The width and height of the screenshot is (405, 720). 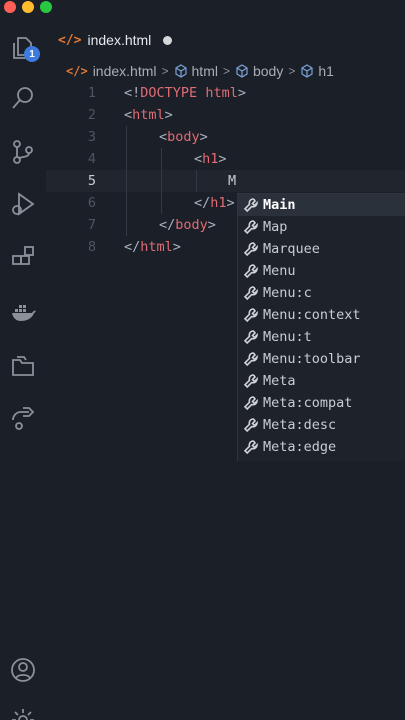 I want to click on suggestion-item: Meta:desc, so click(x=321, y=425).